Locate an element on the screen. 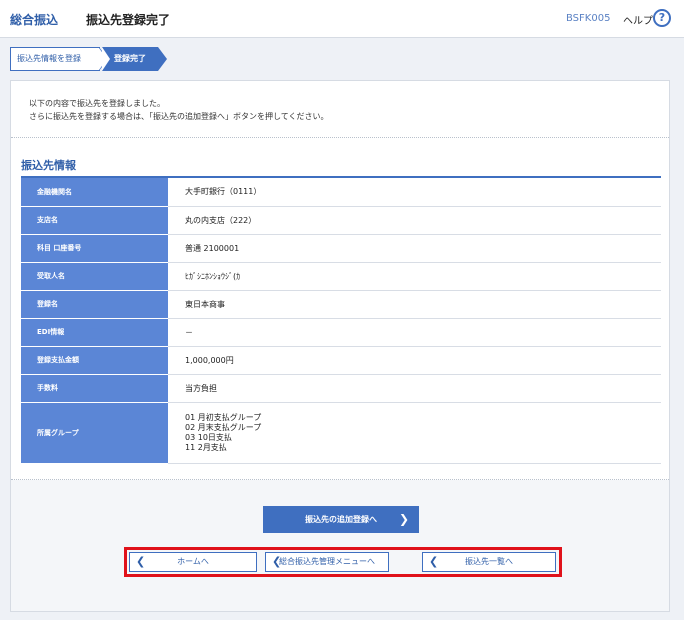 This screenshot has width=684, height=620. group-item: 03 10日支払 is located at coordinates (208, 437).